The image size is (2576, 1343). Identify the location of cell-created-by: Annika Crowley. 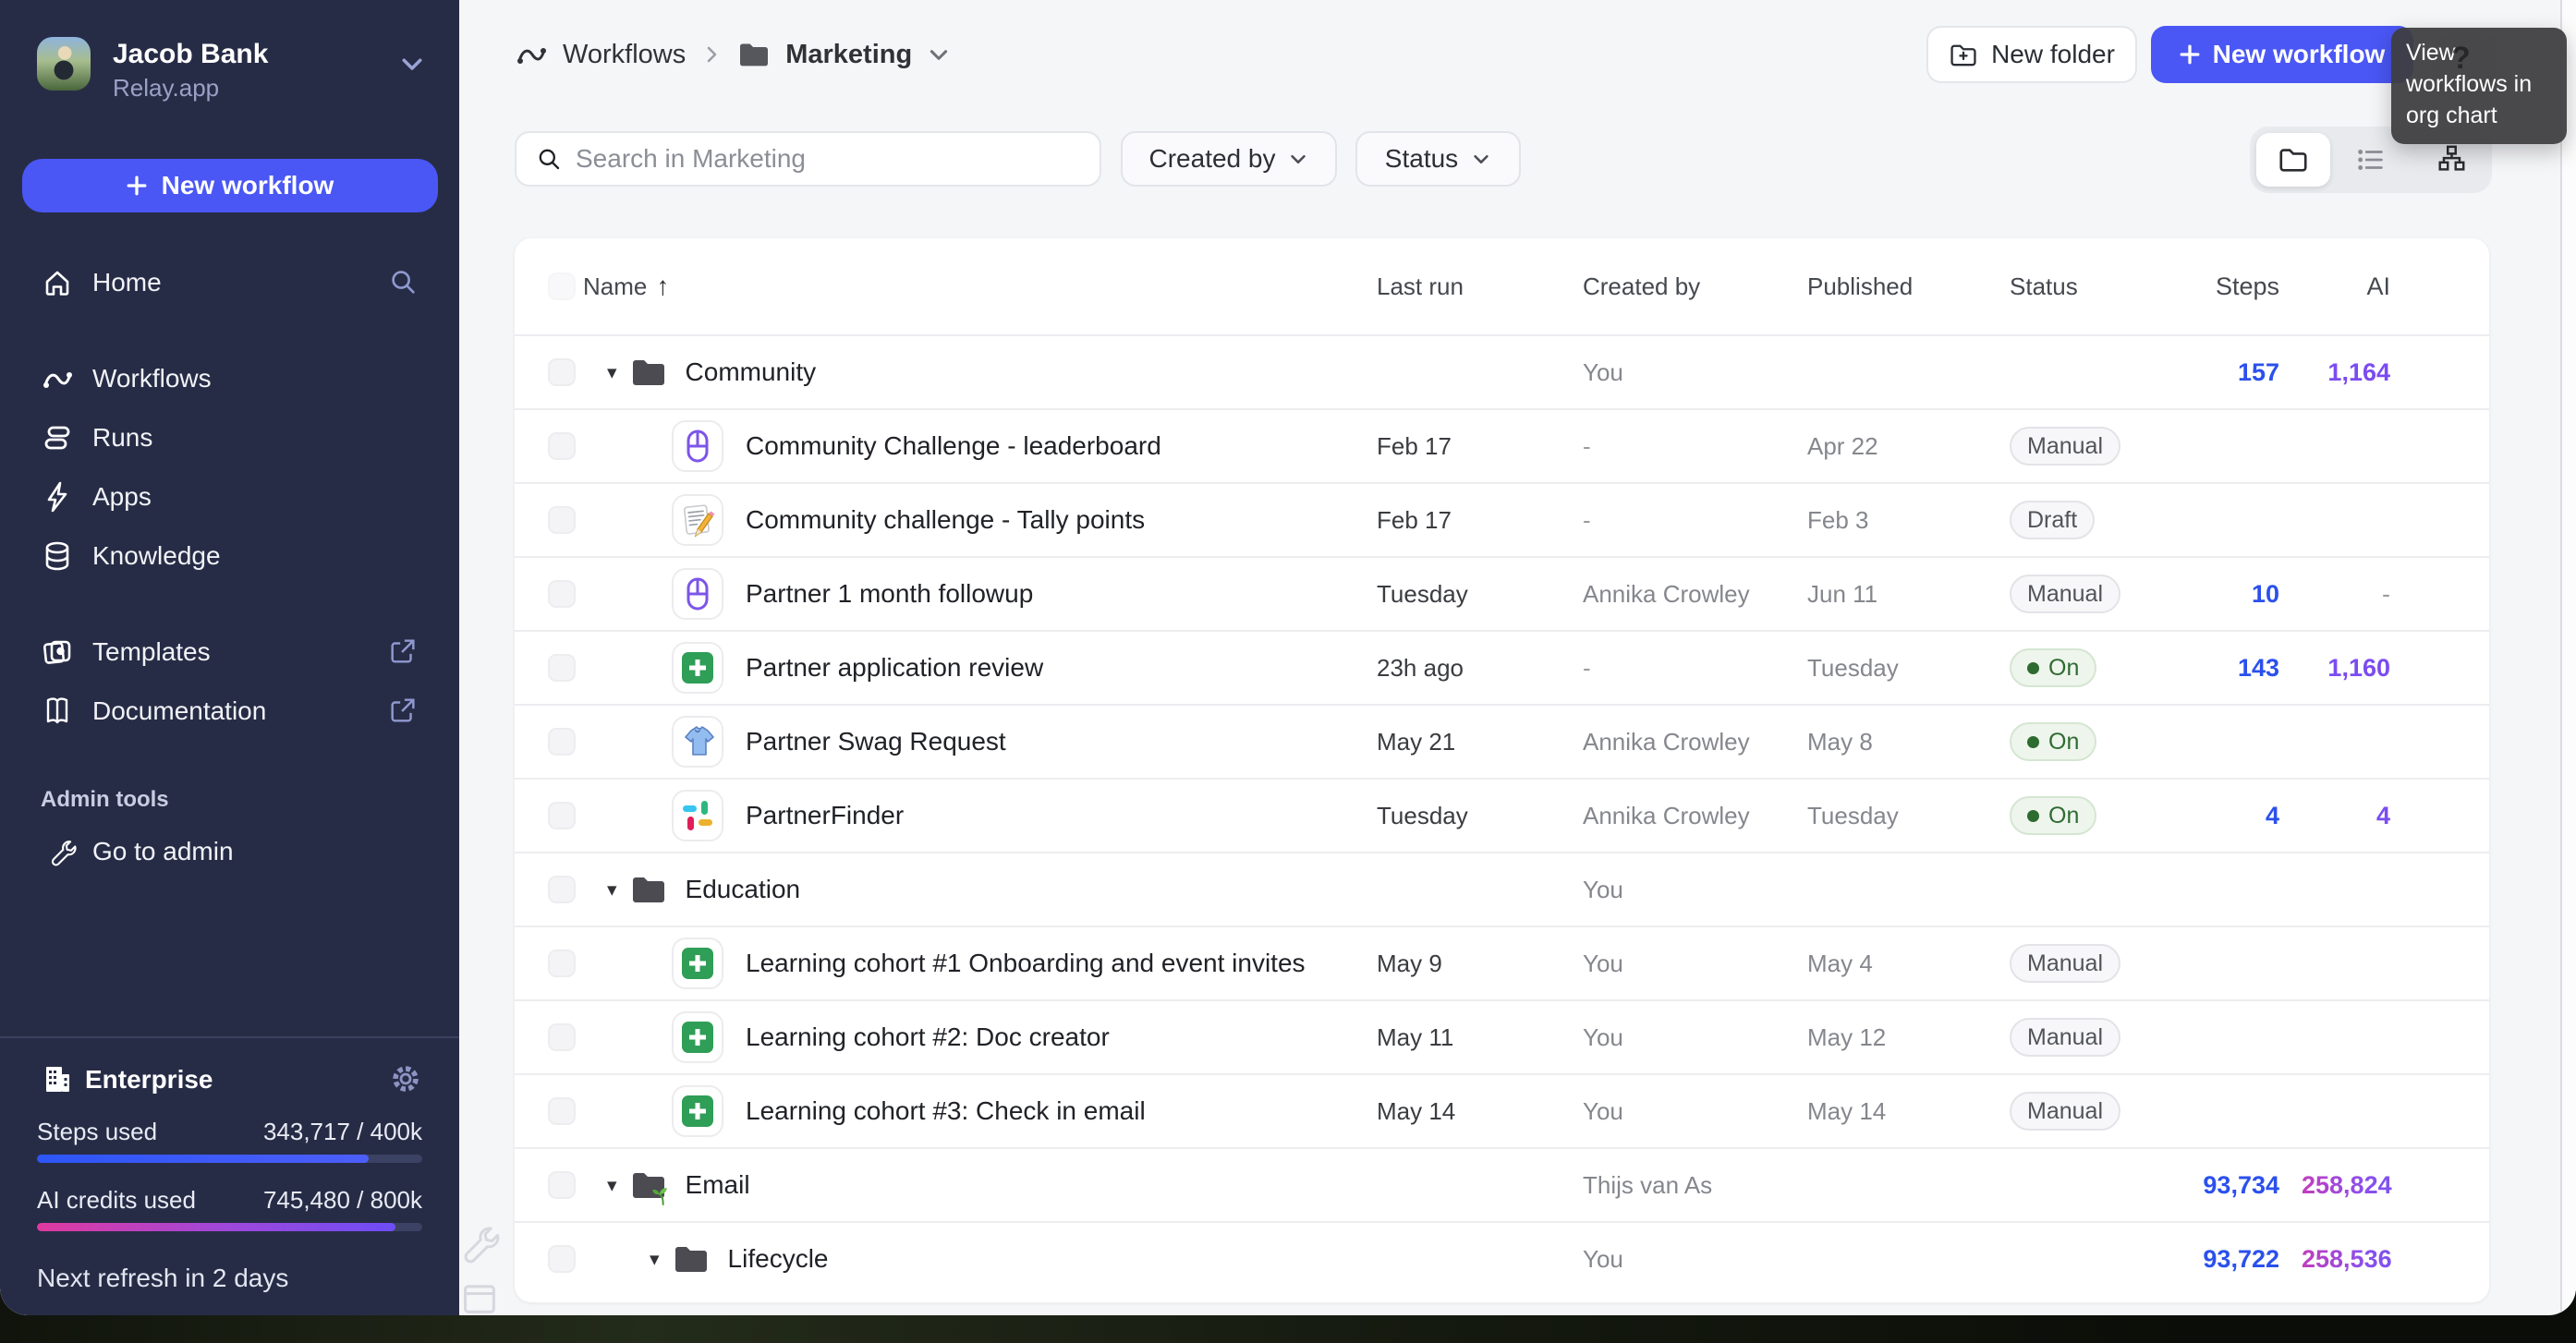
(1666, 815).